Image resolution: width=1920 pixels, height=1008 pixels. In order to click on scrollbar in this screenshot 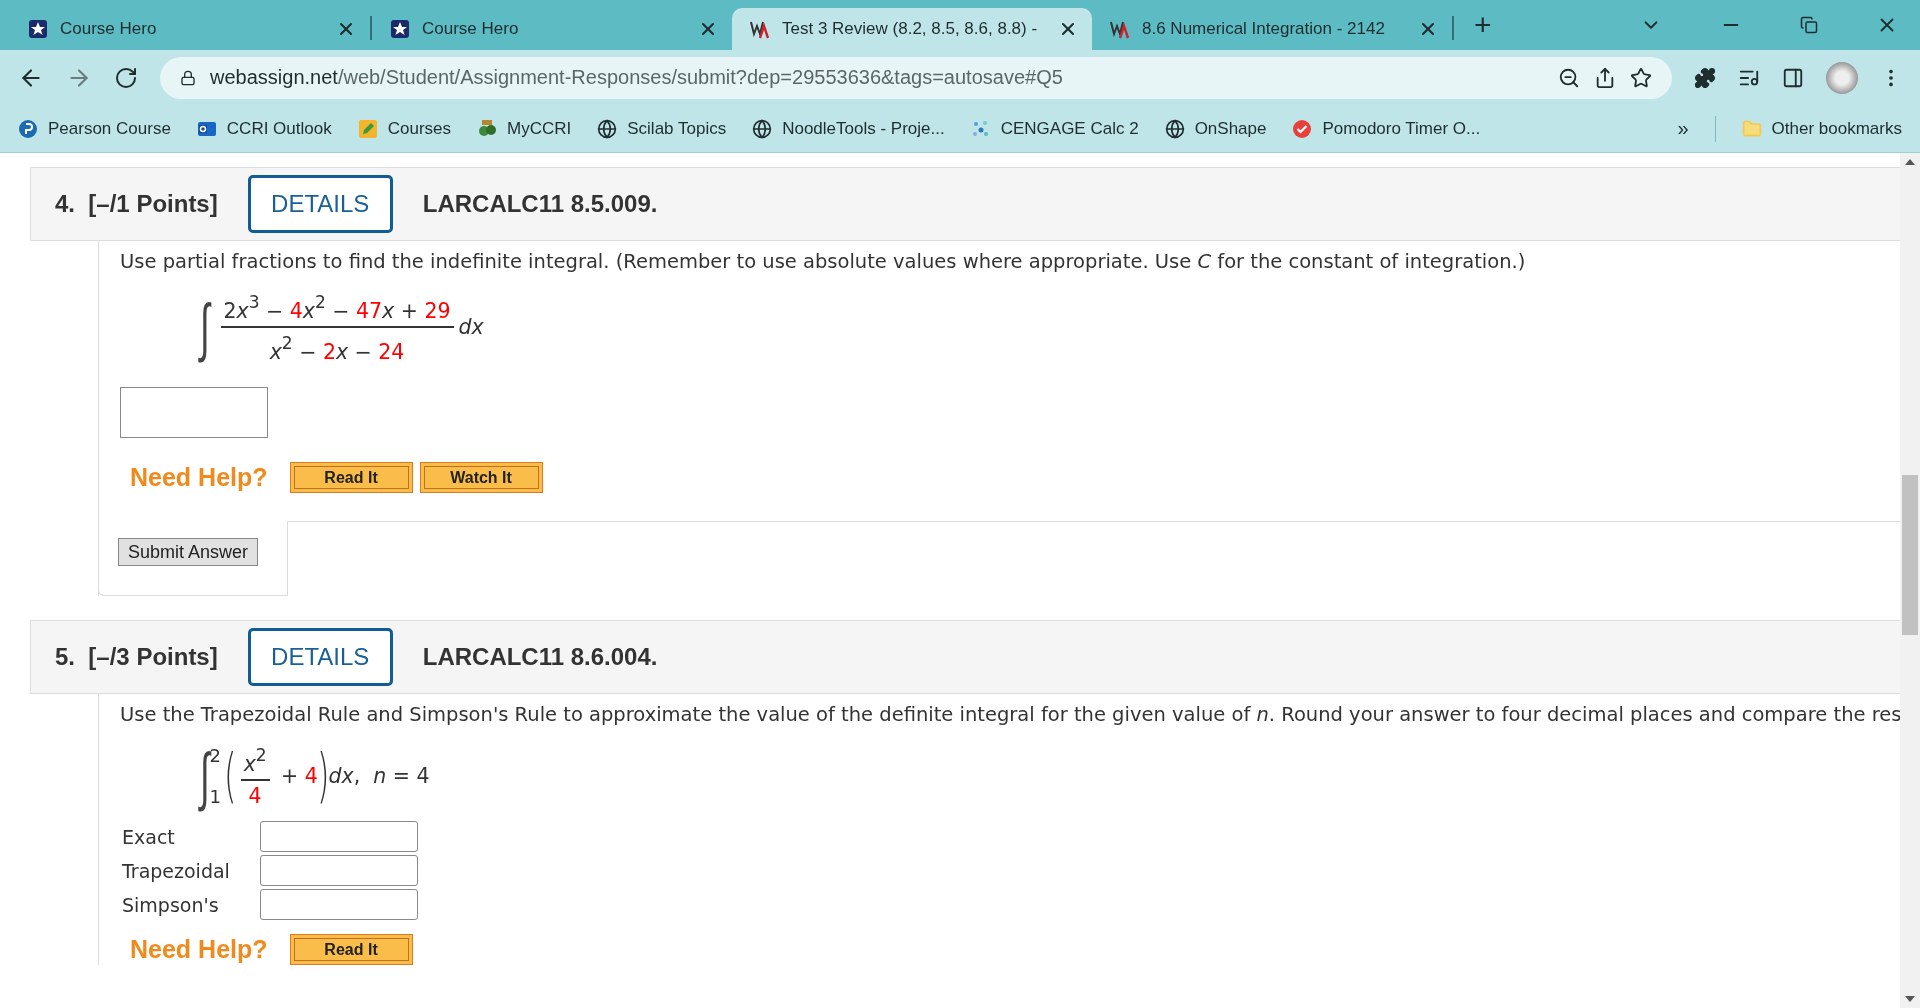, I will do `click(1910, 580)`.